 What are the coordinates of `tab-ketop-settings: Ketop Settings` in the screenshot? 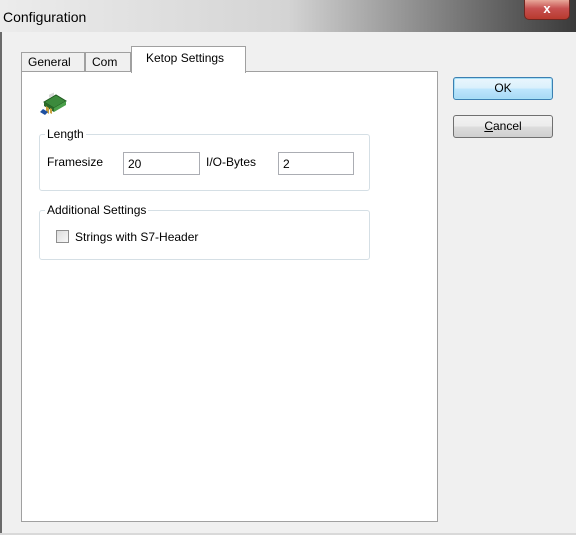 It's located at (188, 59).